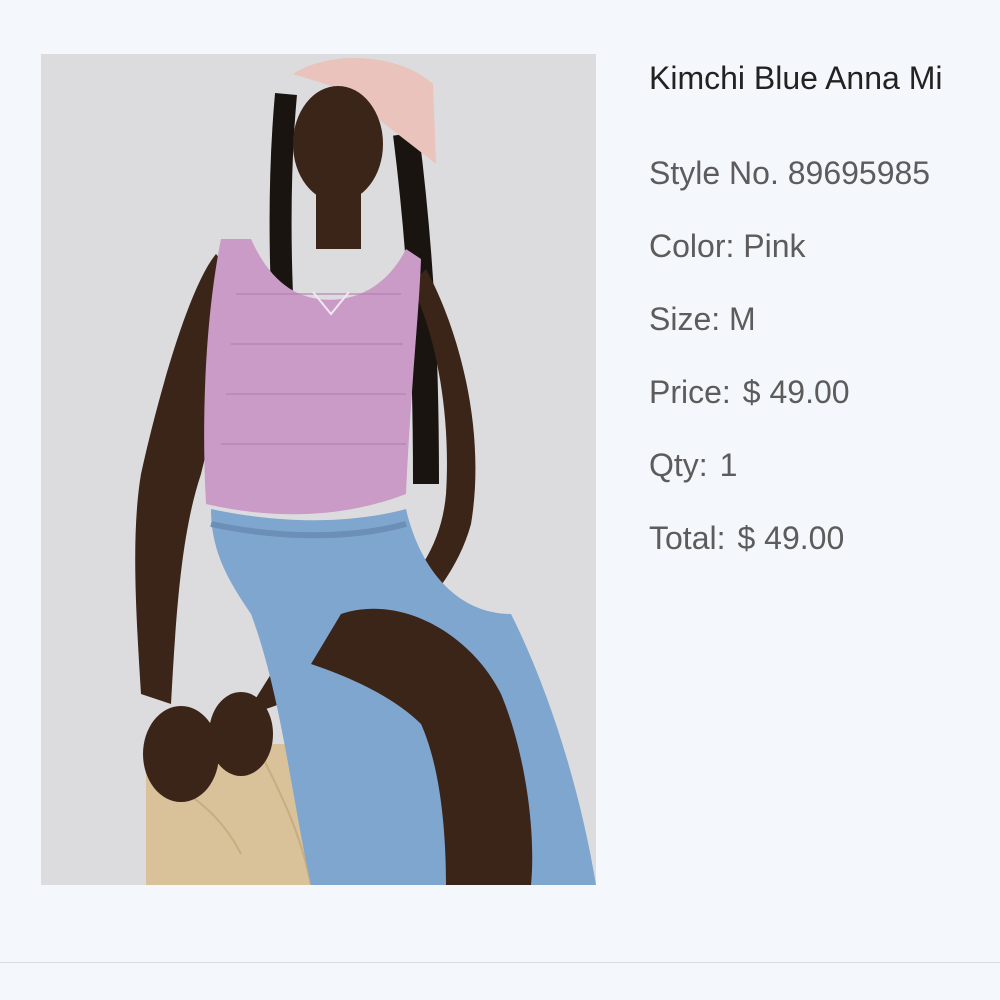 This screenshot has height=1000, width=1000. I want to click on color-value: Color: Pink, so click(727, 246).